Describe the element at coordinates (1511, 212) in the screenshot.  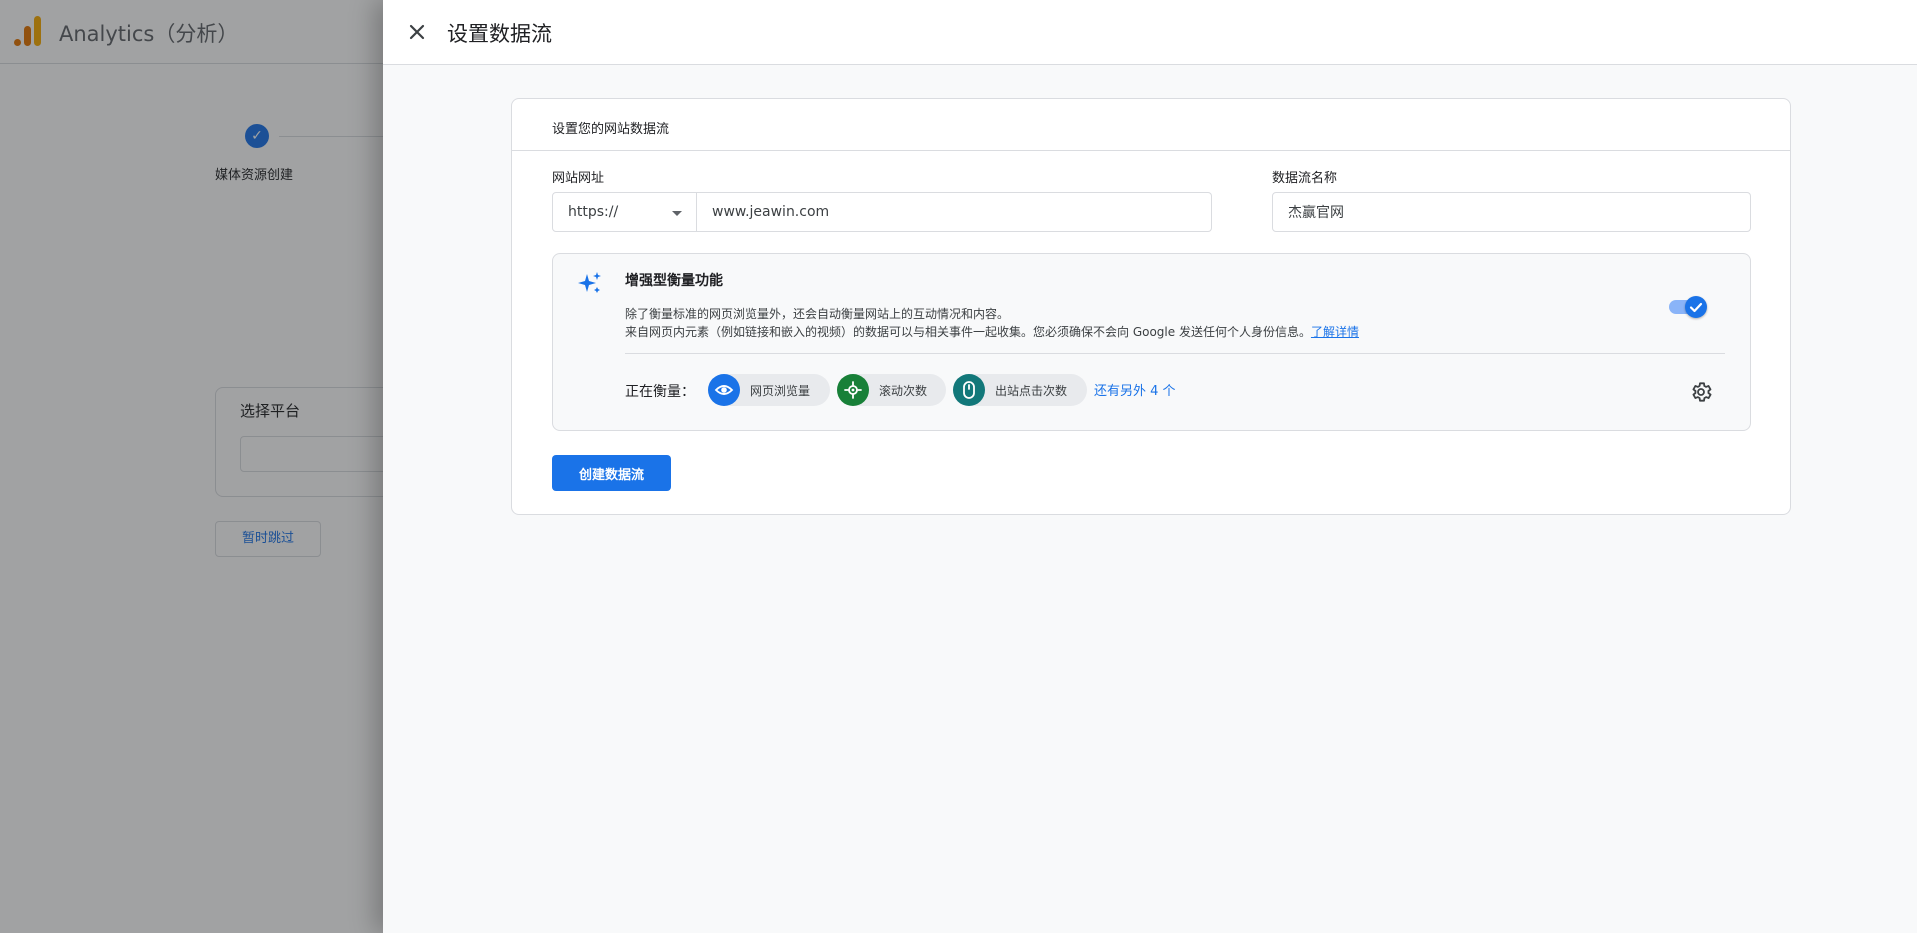
I see `stream-name-input` at that location.